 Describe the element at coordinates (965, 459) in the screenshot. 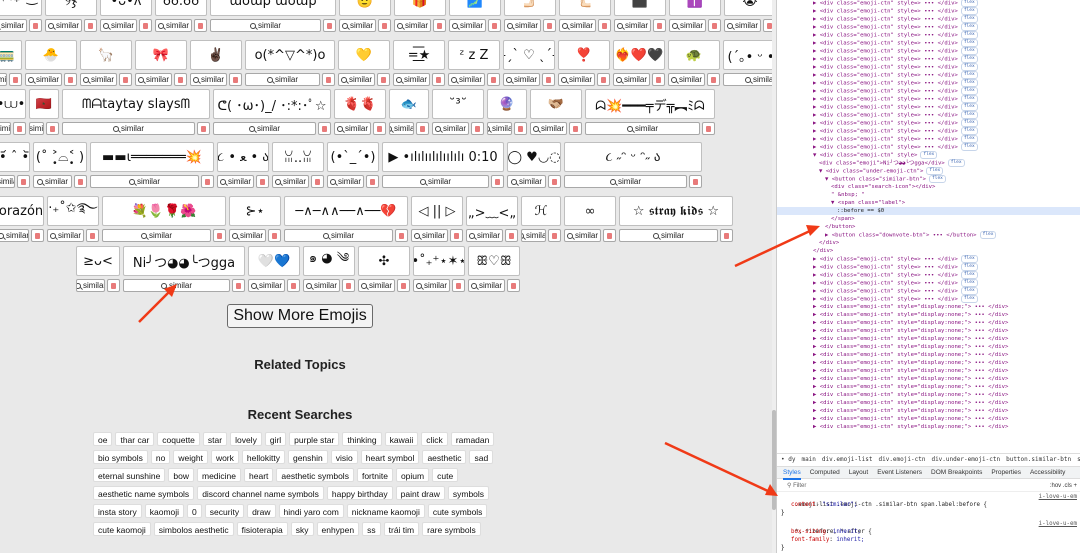

I see `breadcrumb-item: div.under-emoji-ctn` at that location.